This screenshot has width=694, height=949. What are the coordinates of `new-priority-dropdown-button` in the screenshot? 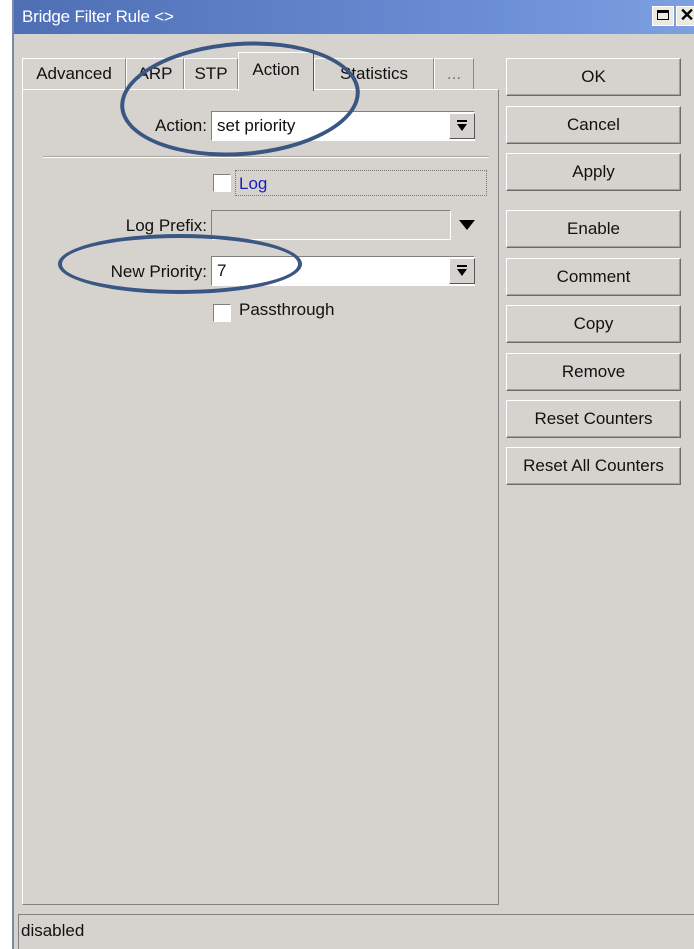 It's located at (462, 271).